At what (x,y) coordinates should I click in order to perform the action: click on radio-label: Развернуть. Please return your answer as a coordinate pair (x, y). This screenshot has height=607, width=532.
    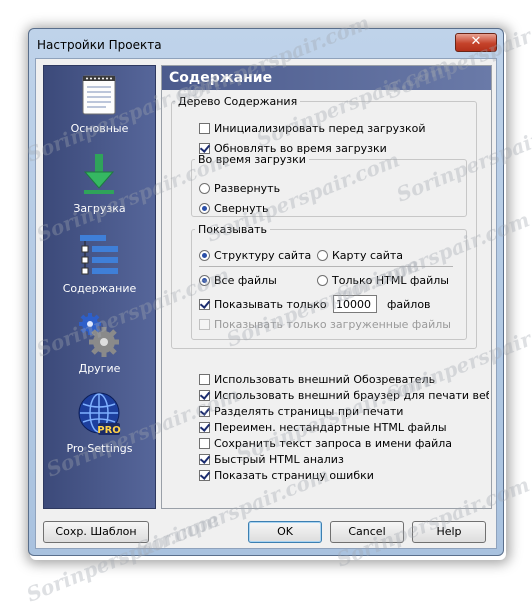
    Looking at the image, I should click on (247, 188).